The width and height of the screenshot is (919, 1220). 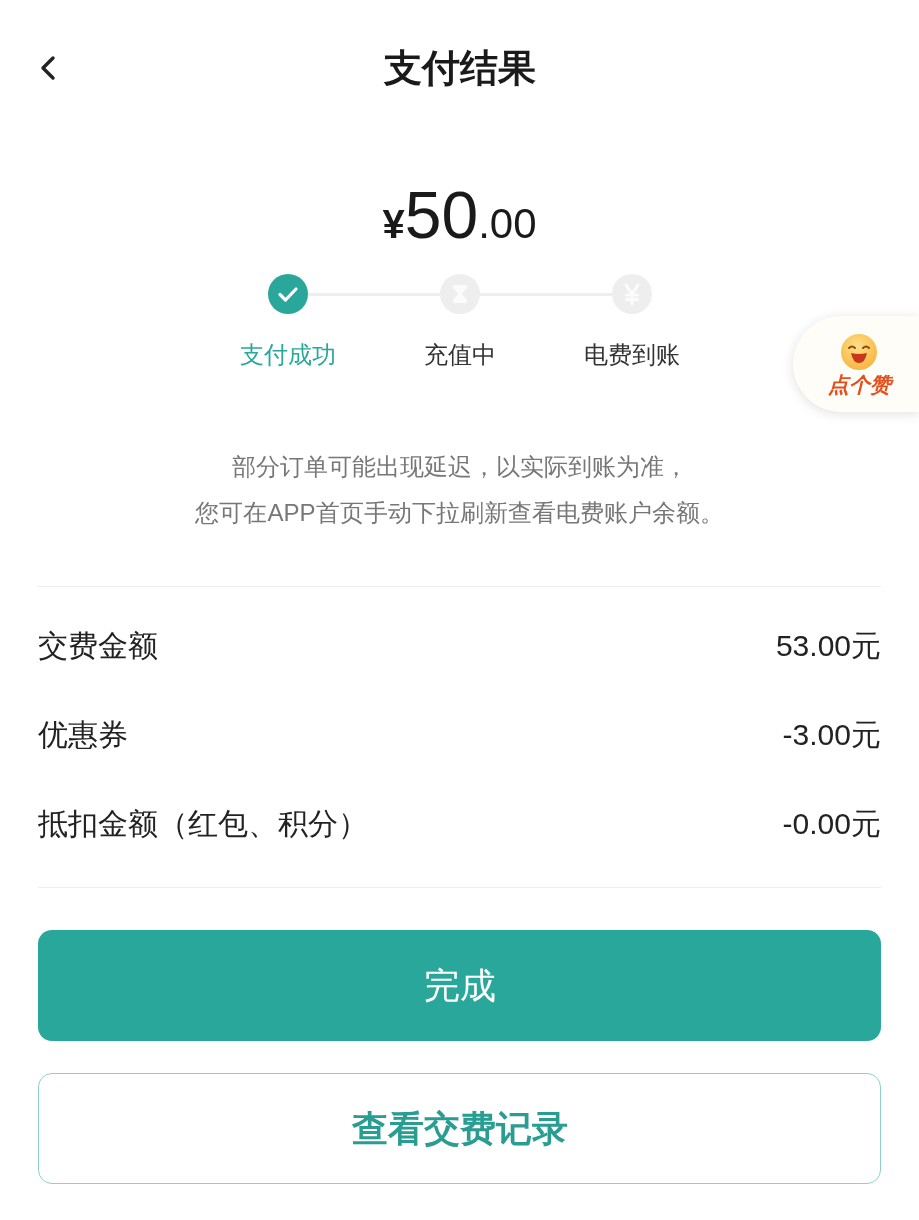 What do you see at coordinates (48, 68) in the screenshot?
I see `back-chevron-icon` at bounding box center [48, 68].